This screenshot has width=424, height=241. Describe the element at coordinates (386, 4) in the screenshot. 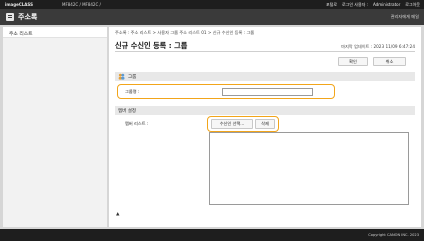

I see `login-user-name: Administrator` at that location.